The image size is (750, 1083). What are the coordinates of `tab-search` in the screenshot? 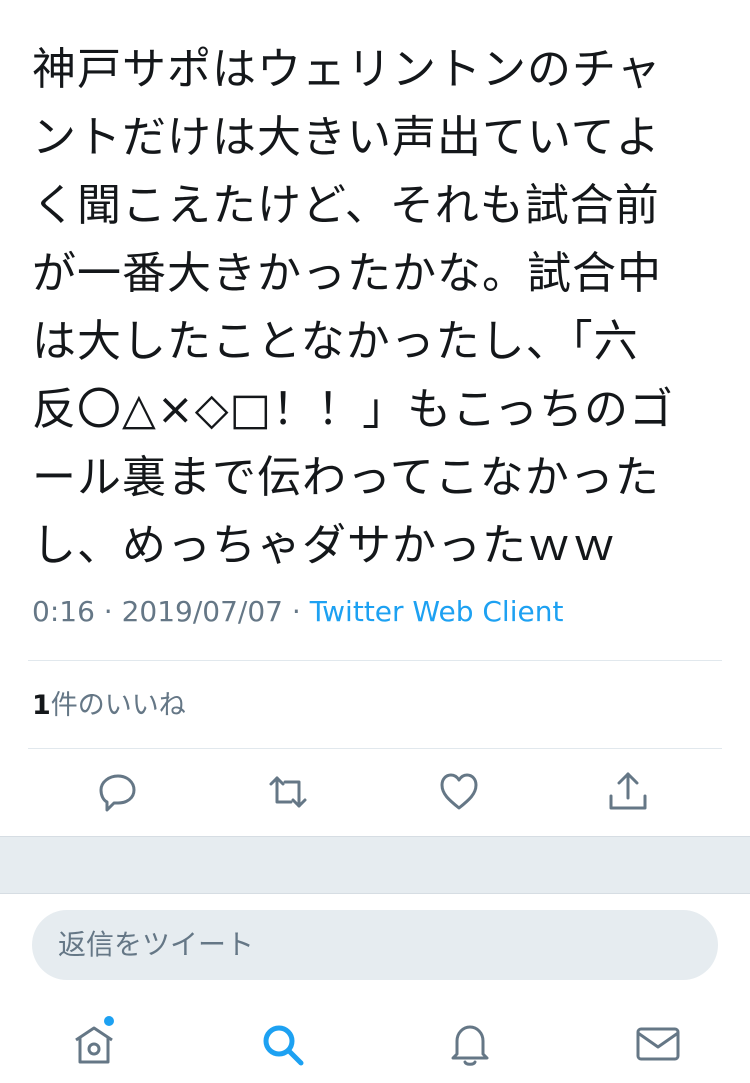 It's located at (282, 1044).